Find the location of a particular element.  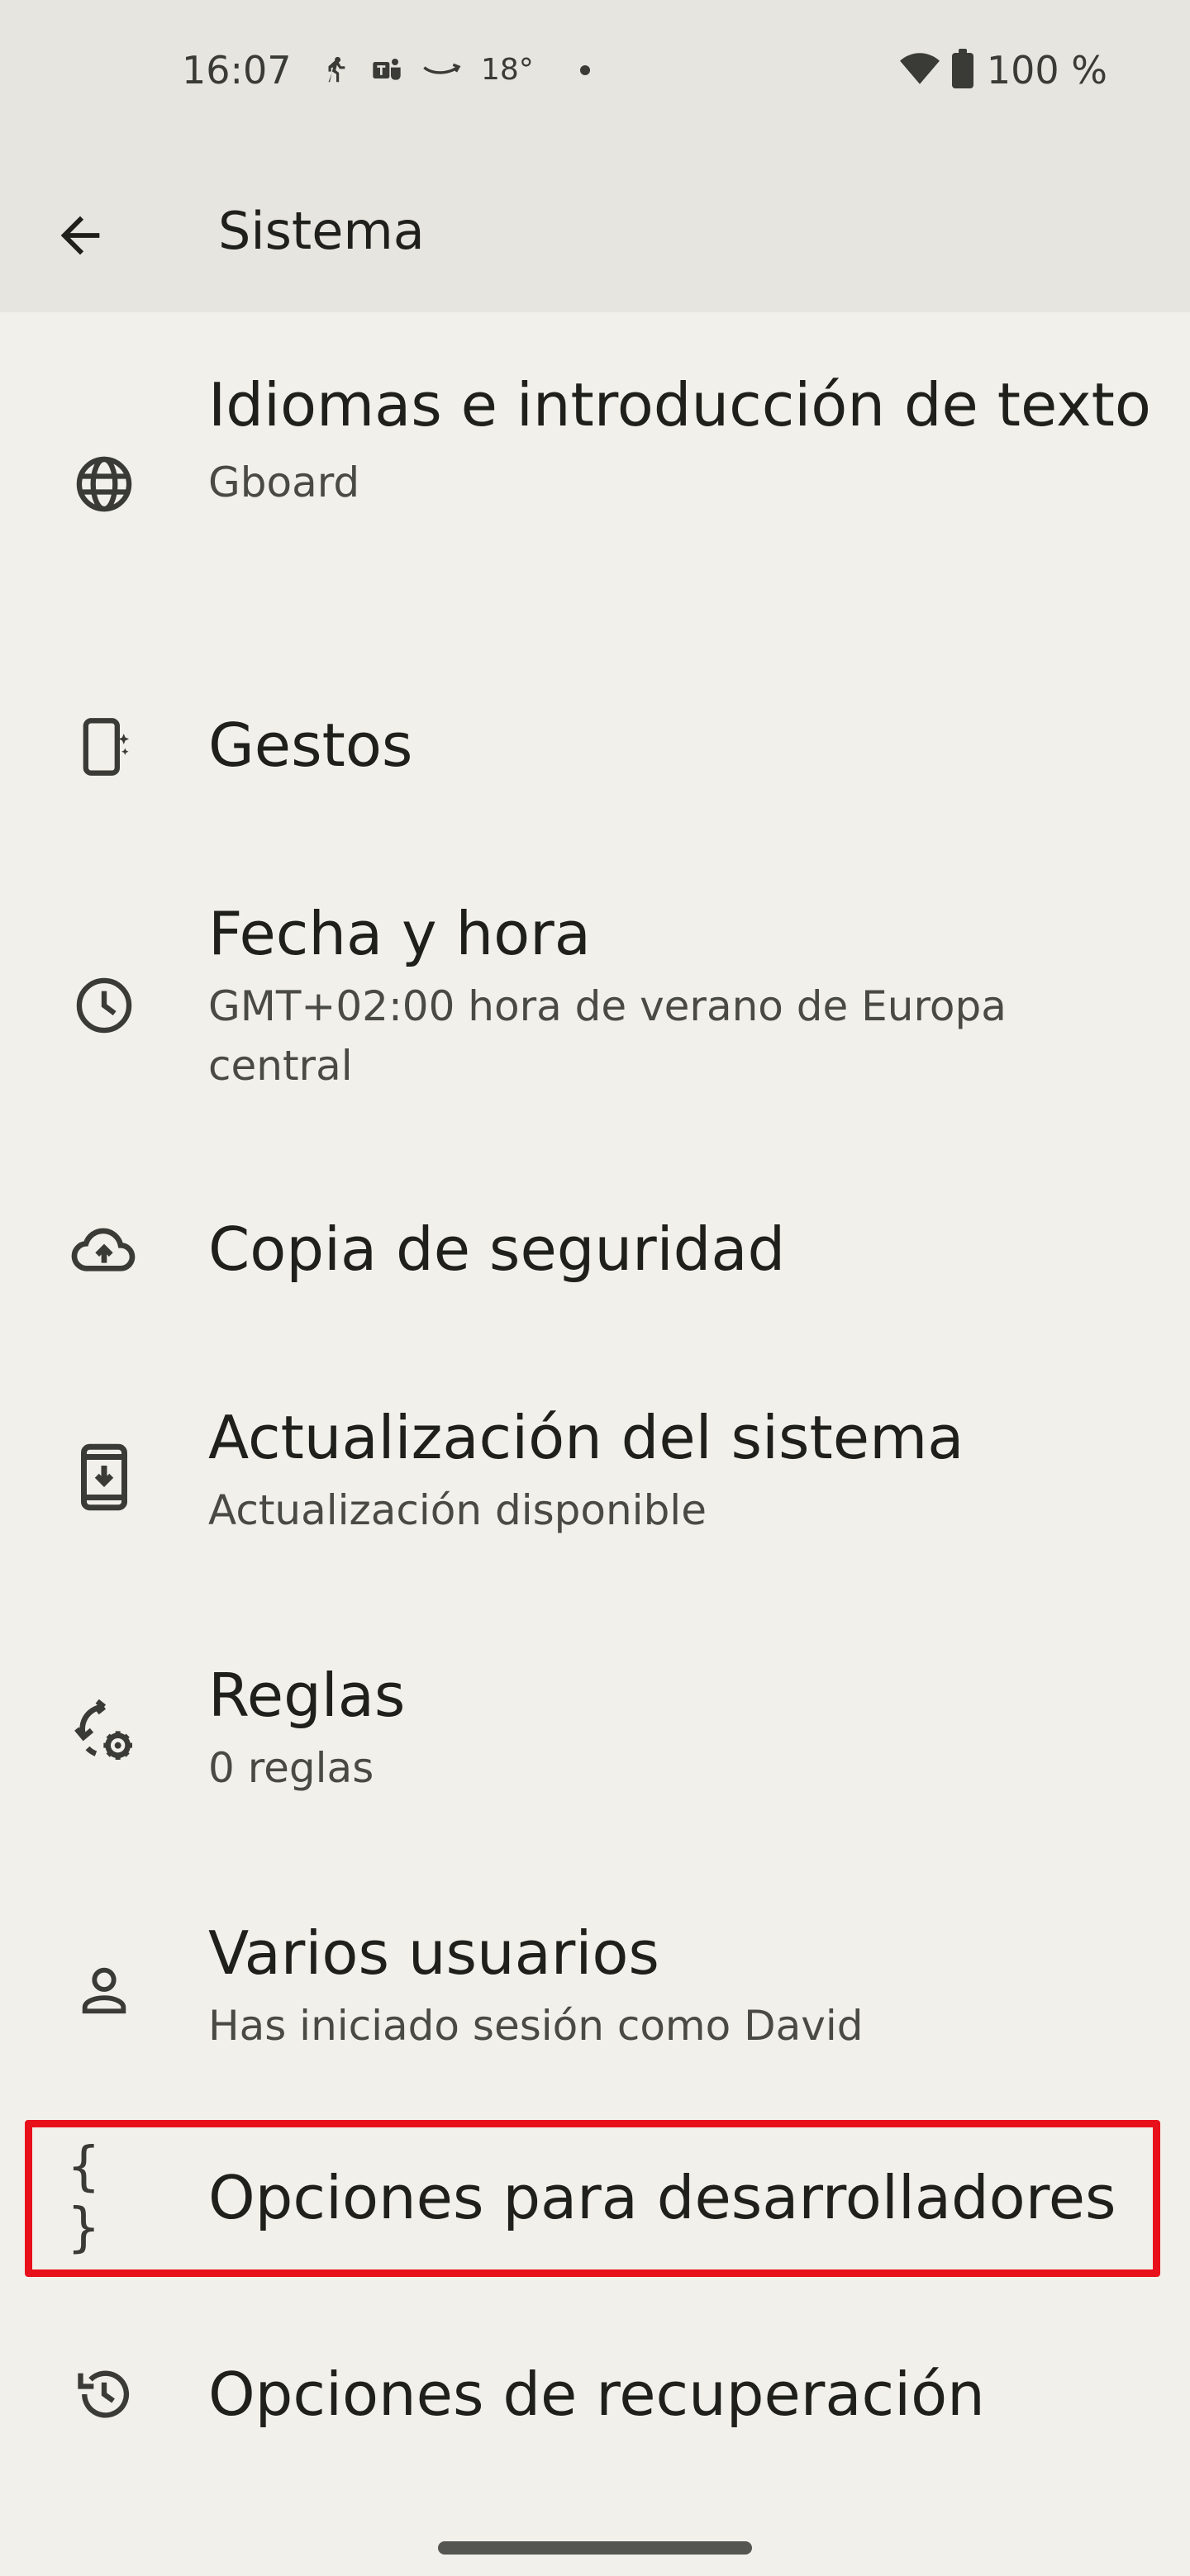

settings-item-backup: Copia de seguridad is located at coordinates (595, 1251).